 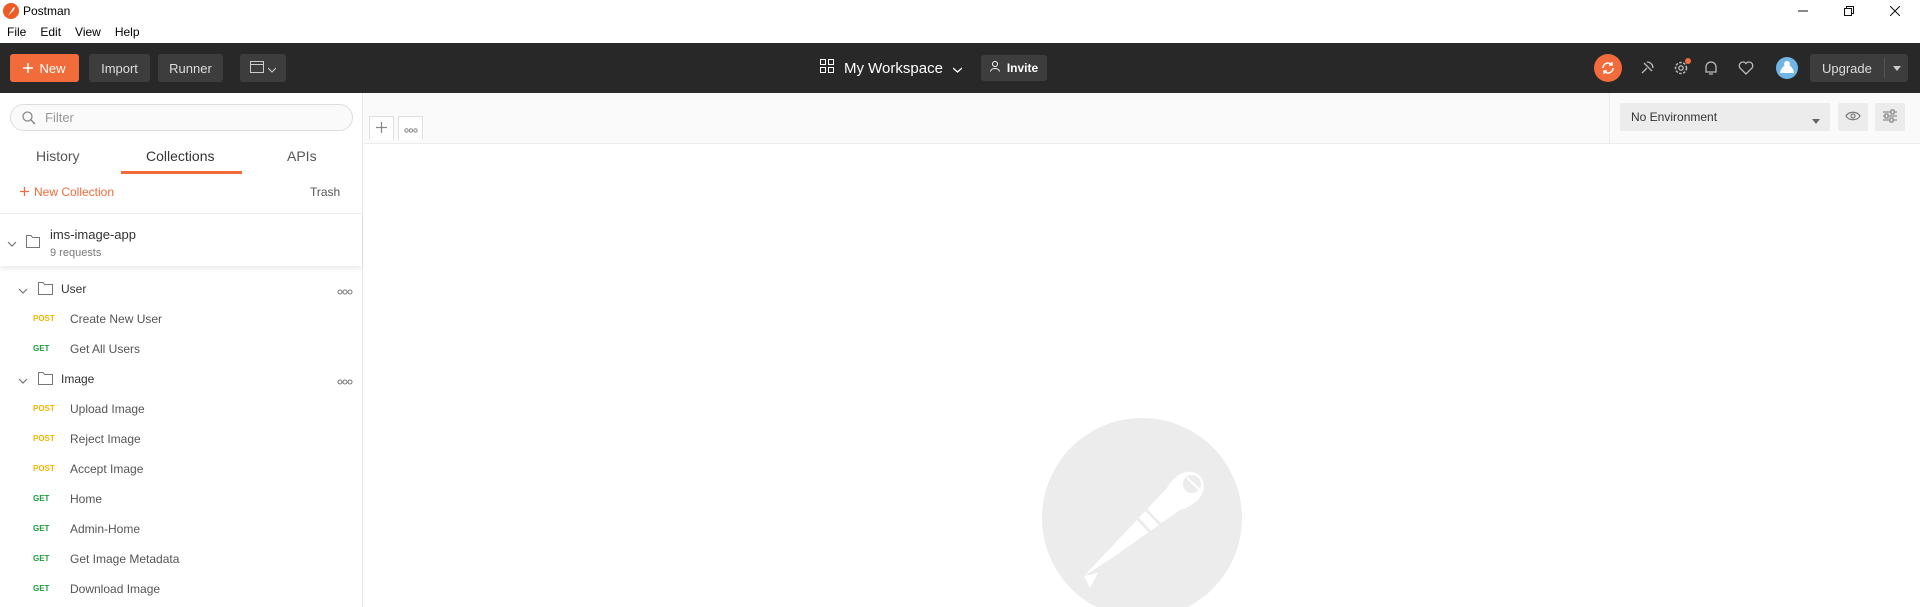 What do you see at coordinates (1647, 68) in the screenshot?
I see `satellite-icon` at bounding box center [1647, 68].